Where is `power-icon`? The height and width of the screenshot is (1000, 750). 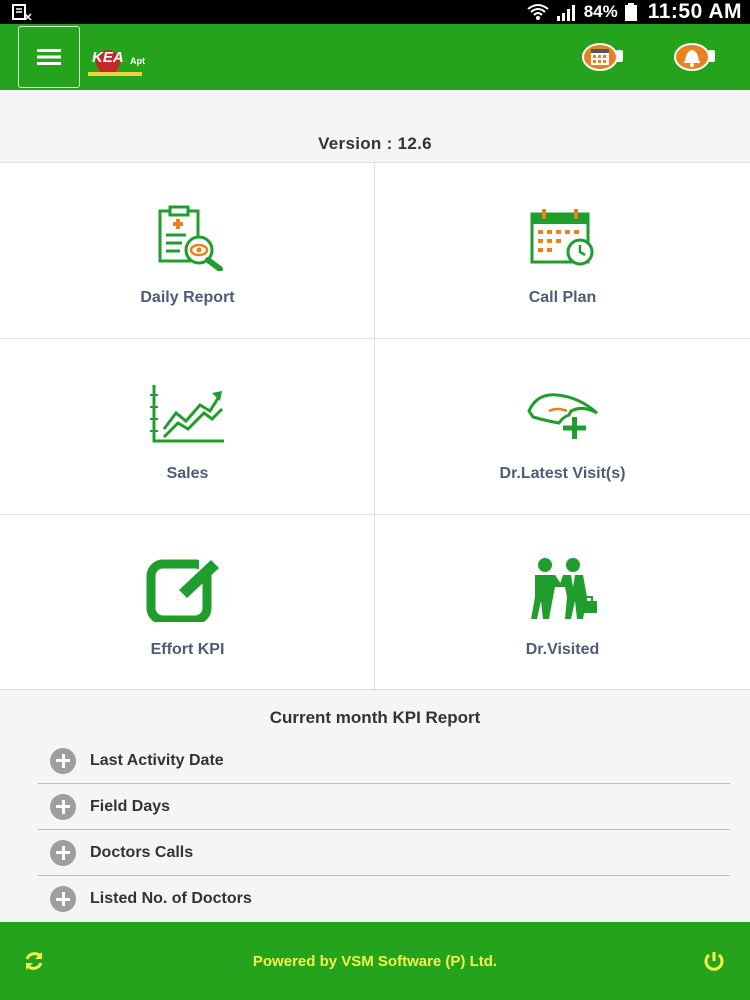 power-icon is located at coordinates (714, 961).